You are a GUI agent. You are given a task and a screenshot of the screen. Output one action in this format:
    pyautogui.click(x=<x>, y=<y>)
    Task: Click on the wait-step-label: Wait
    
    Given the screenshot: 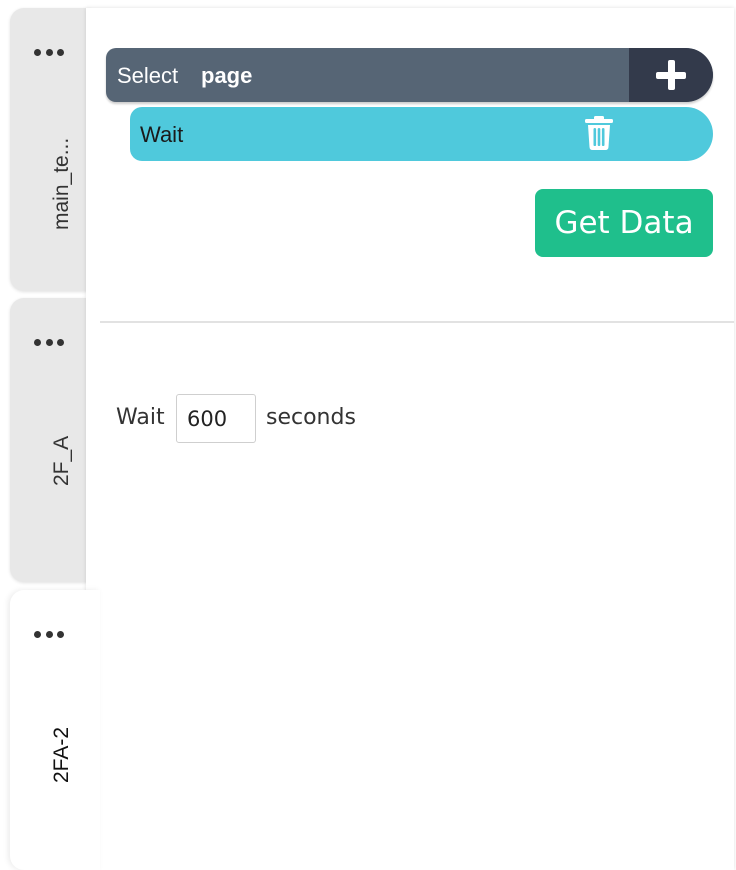 What is the action you would take?
    pyautogui.click(x=162, y=134)
    